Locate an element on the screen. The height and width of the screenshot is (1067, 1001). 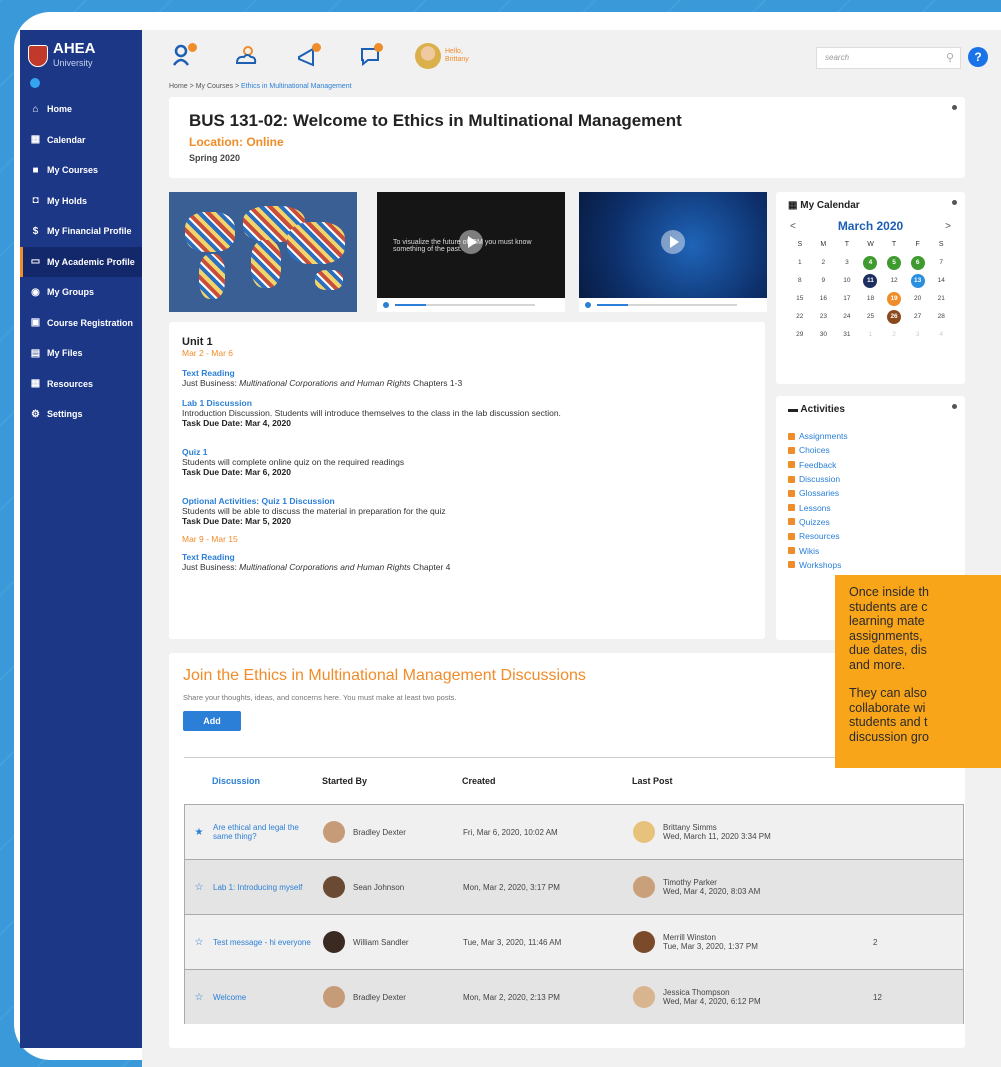
sidebar-item-academic-profile: ▭ My Academic Profile is located at coordinates (81, 261).